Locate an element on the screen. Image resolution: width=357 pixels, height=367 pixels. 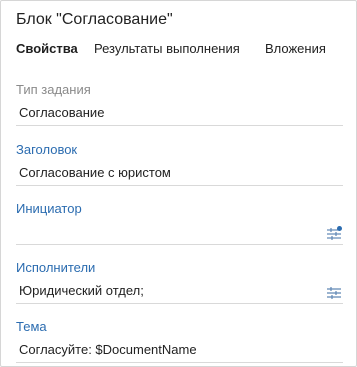
initiator-label: Инициатор is located at coordinates (49, 208).